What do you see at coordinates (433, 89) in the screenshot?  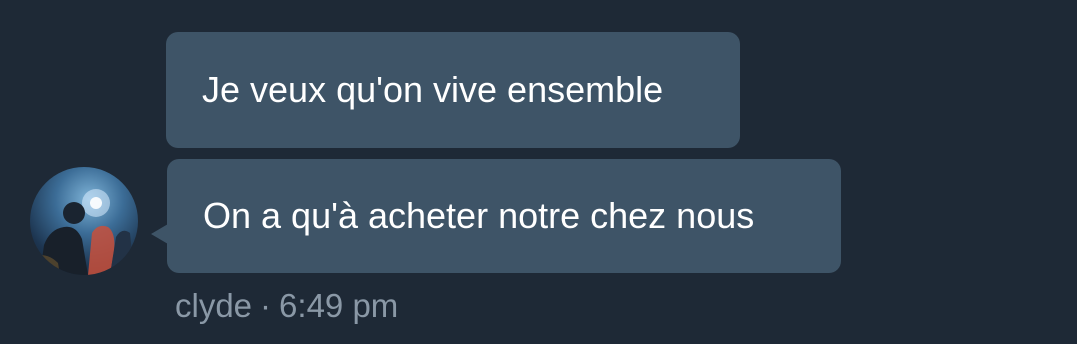 I see `message-text: Je veux qu'on vive ensemble` at bounding box center [433, 89].